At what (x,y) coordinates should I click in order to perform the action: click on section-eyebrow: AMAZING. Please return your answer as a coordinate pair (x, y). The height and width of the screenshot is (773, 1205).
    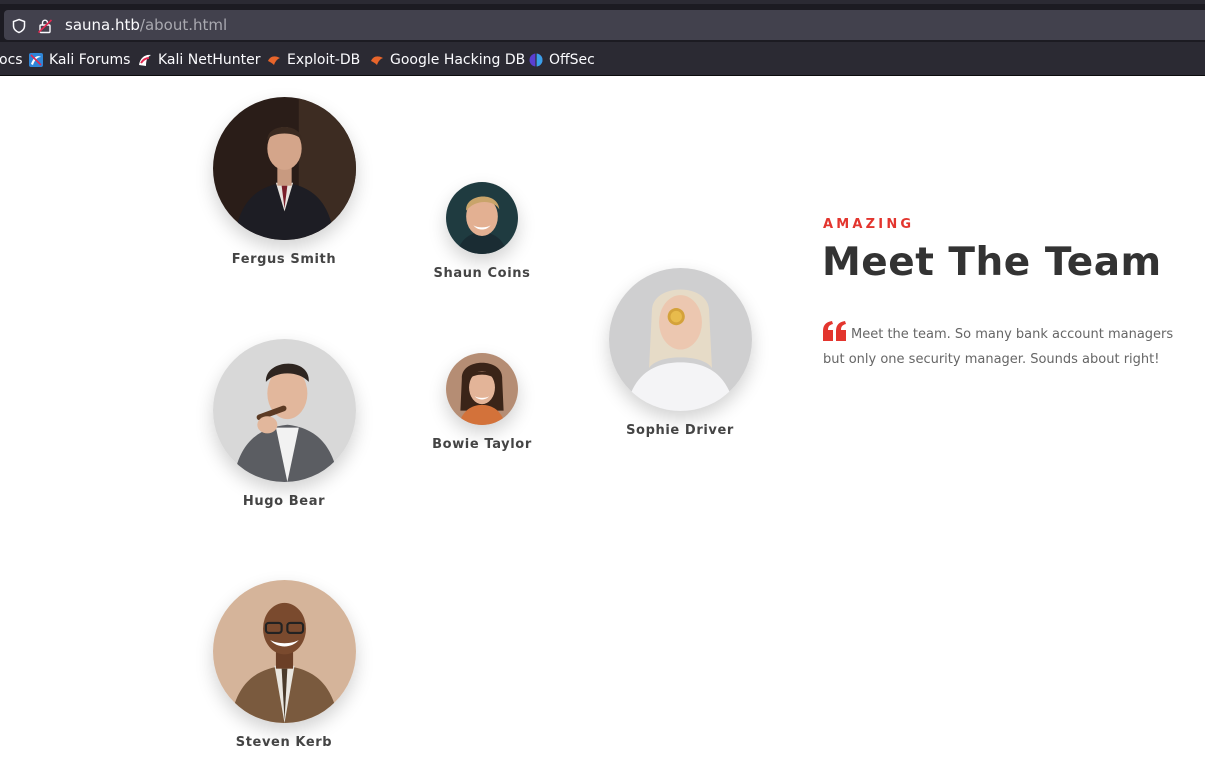
    Looking at the image, I should click on (869, 224).